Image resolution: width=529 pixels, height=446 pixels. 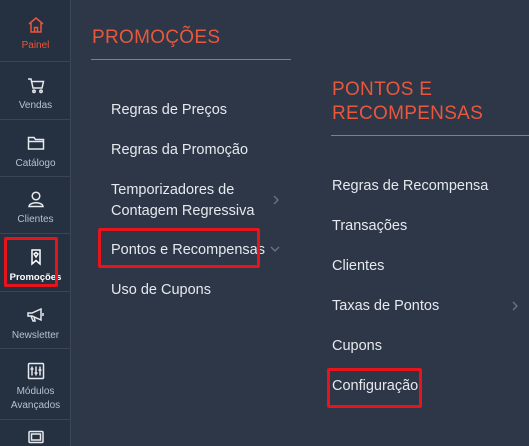 I want to click on modules-icon, so click(x=36, y=371).